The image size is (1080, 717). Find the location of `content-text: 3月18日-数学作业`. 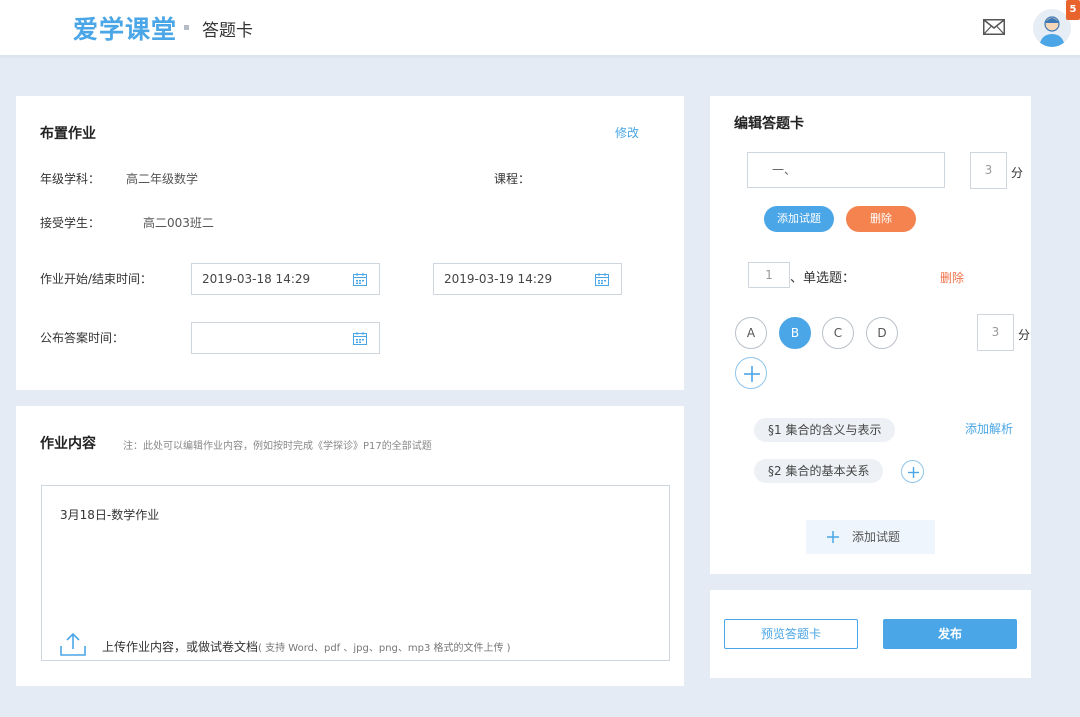

content-text: 3月18日-数学作业 is located at coordinates (109, 514).